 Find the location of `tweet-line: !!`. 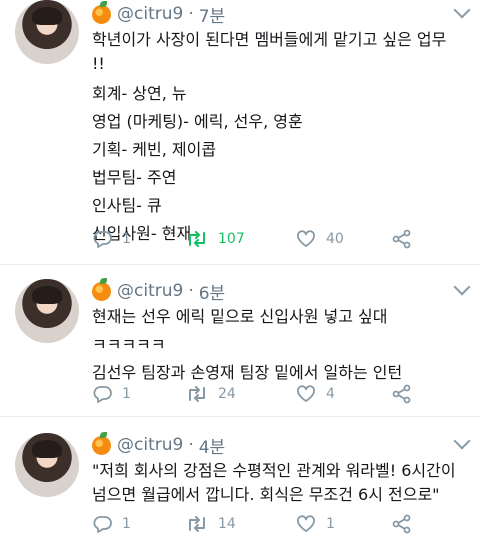

tweet-line: !! is located at coordinates (98, 63).